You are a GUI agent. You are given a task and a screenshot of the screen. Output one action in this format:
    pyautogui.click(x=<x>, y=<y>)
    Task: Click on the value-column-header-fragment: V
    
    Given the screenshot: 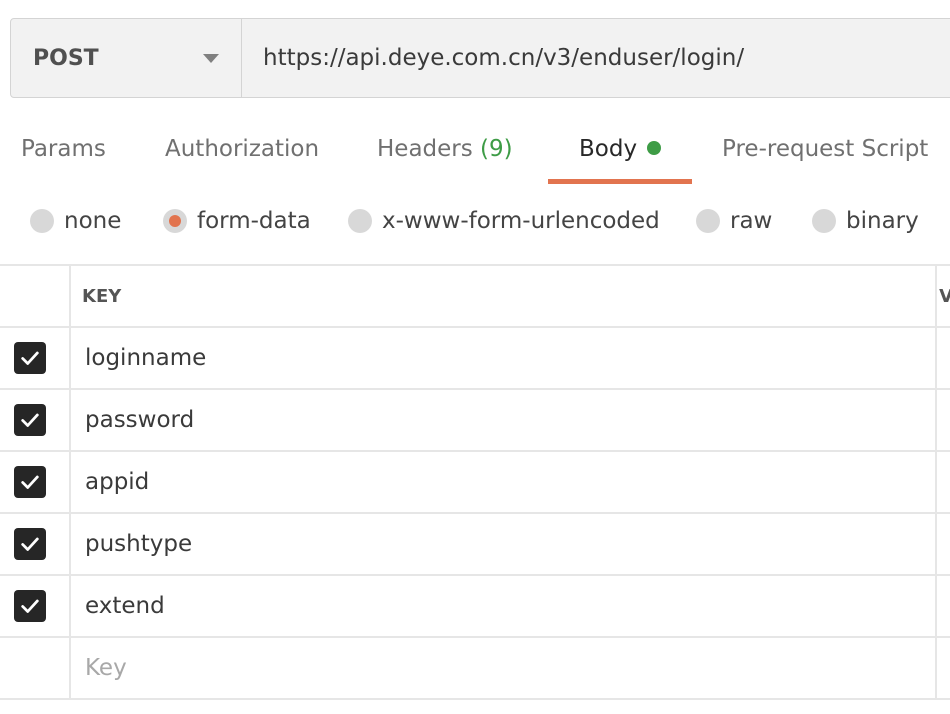 What is the action you would take?
    pyautogui.click(x=944, y=296)
    